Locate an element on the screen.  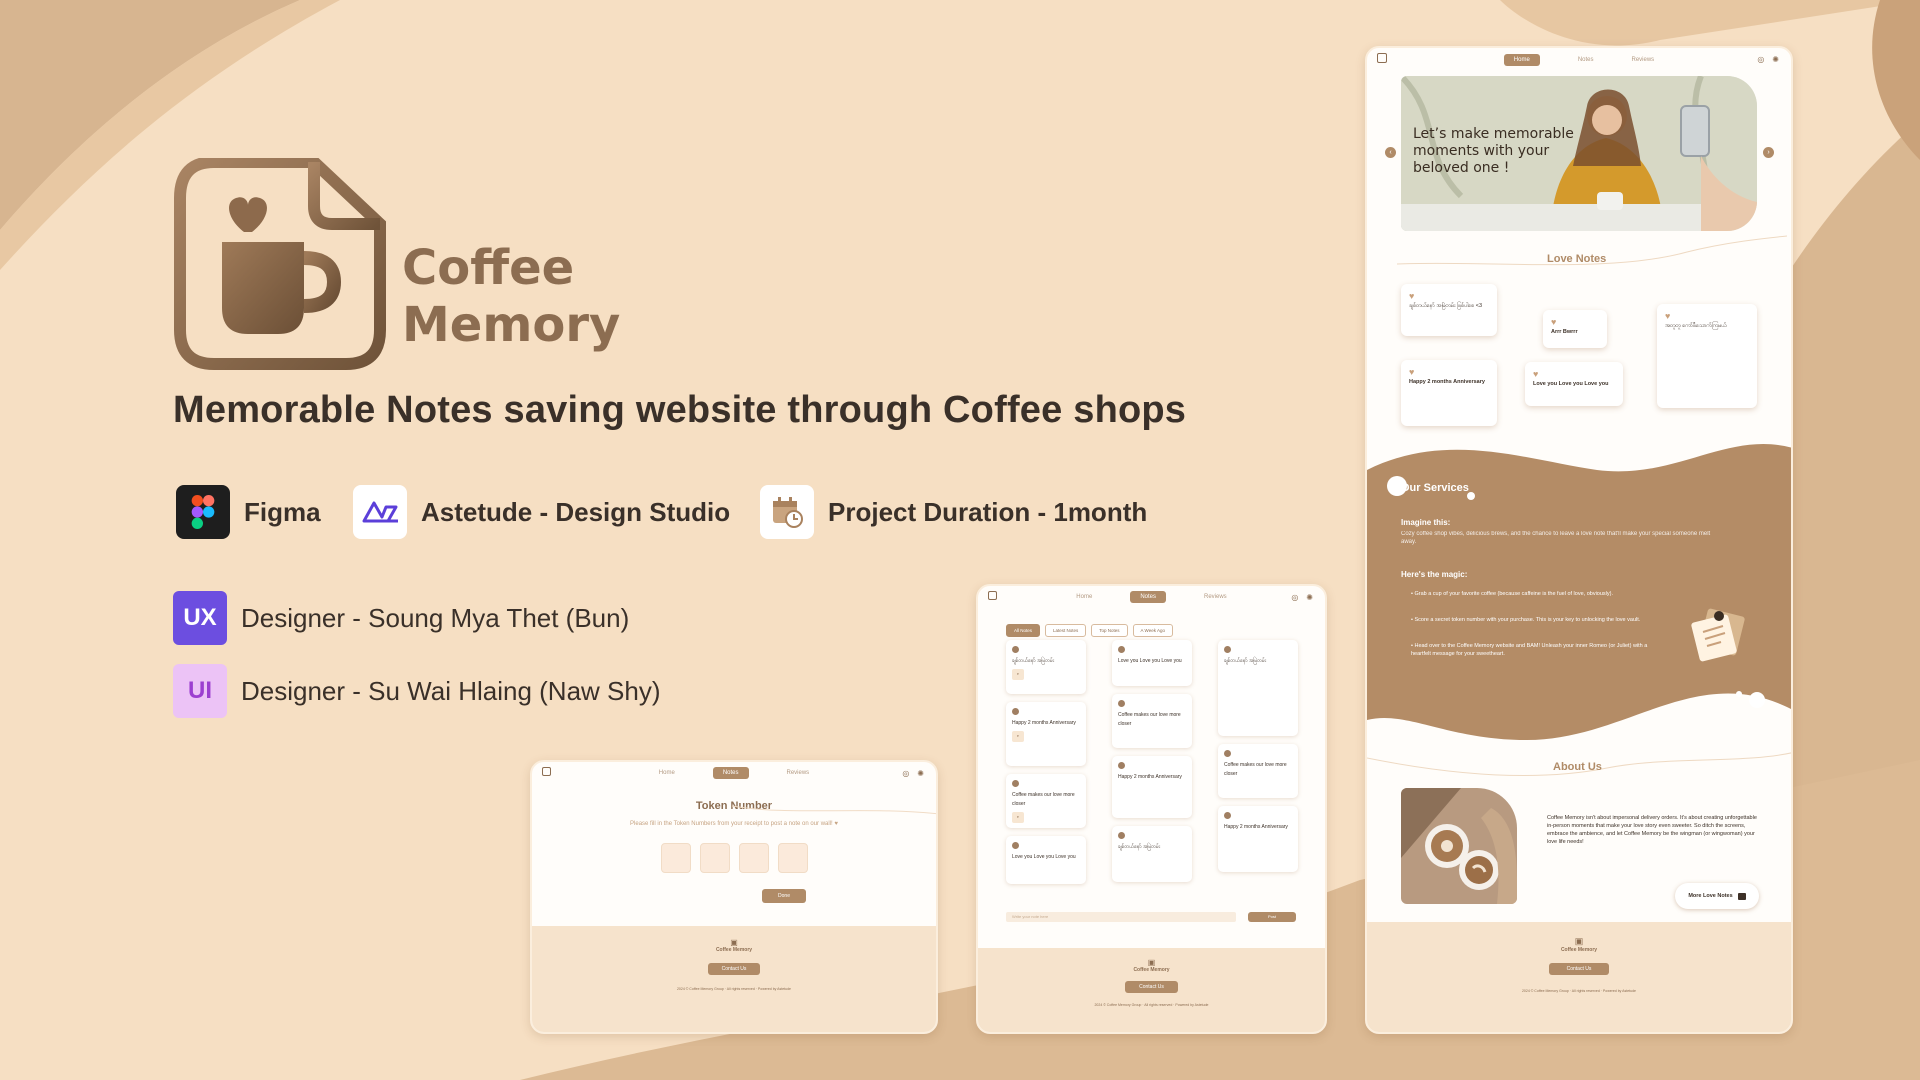
tool-label: Project Duration - 1month is located at coordinates (988, 511).